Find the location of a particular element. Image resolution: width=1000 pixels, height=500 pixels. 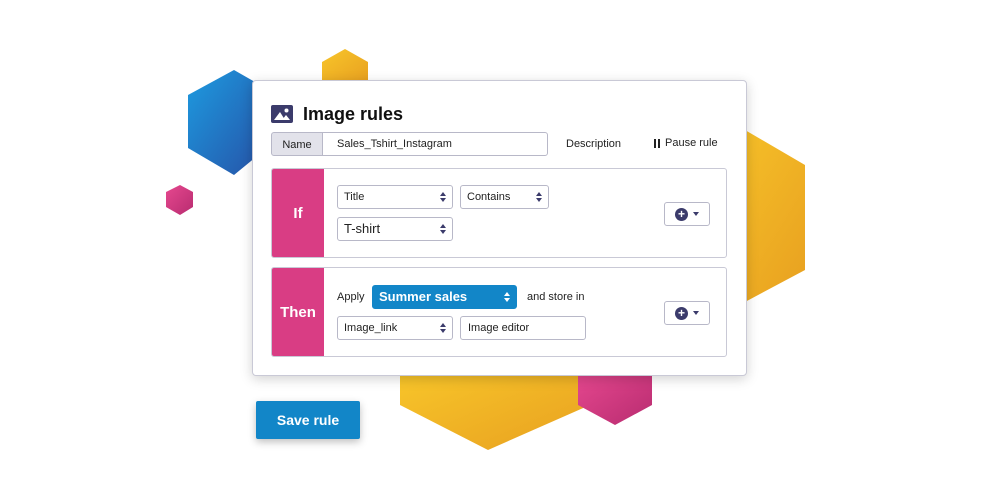

image-editor-input: Image editor is located at coordinates (523, 328).